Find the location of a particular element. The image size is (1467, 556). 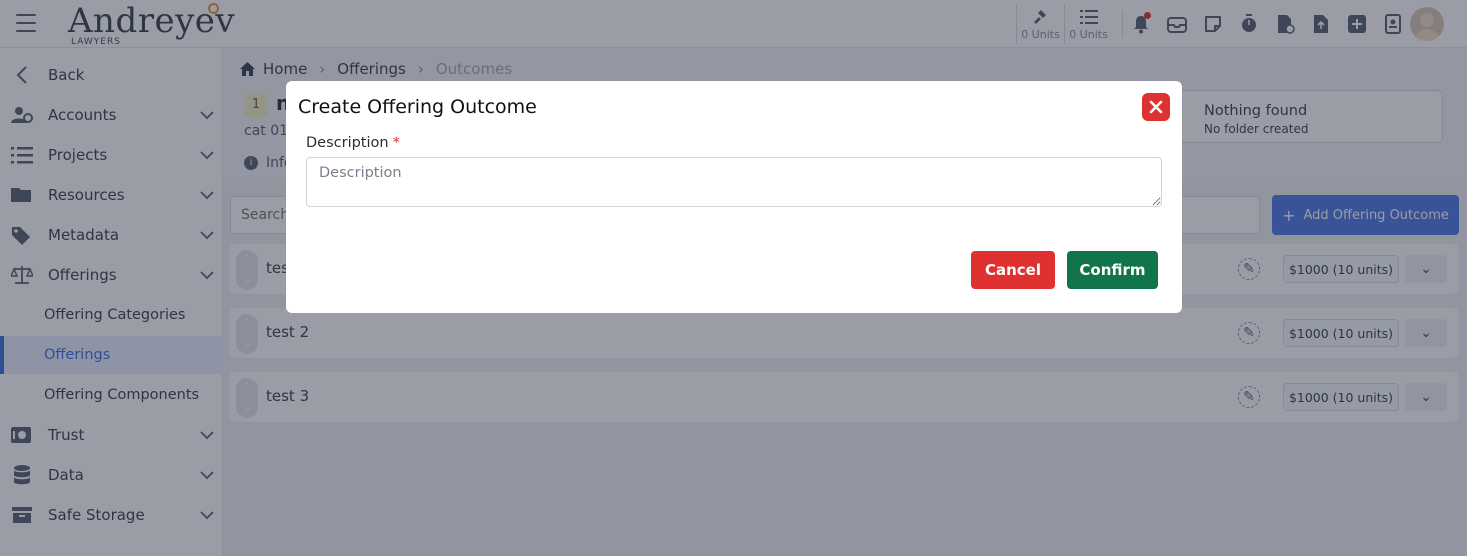

description-label: Description * is located at coordinates (353, 143).